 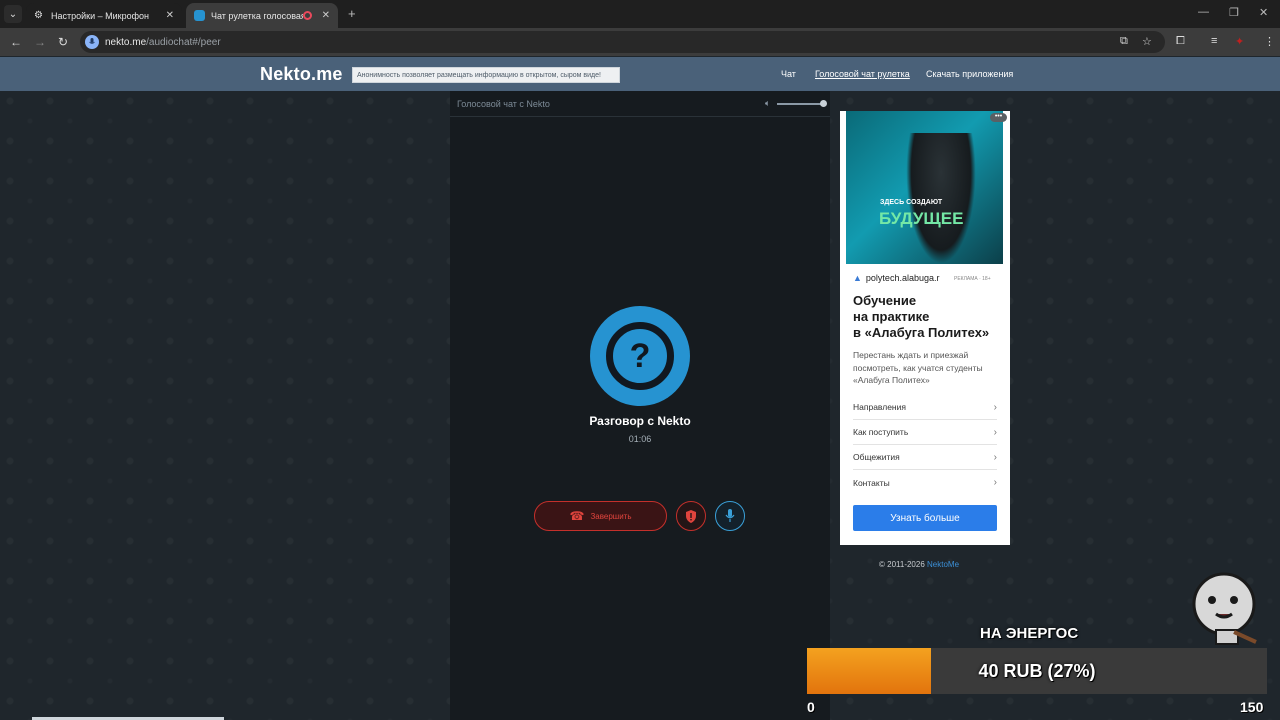 I want to click on donation-progress-text: 40 RUB (27%), so click(x=1037, y=670).